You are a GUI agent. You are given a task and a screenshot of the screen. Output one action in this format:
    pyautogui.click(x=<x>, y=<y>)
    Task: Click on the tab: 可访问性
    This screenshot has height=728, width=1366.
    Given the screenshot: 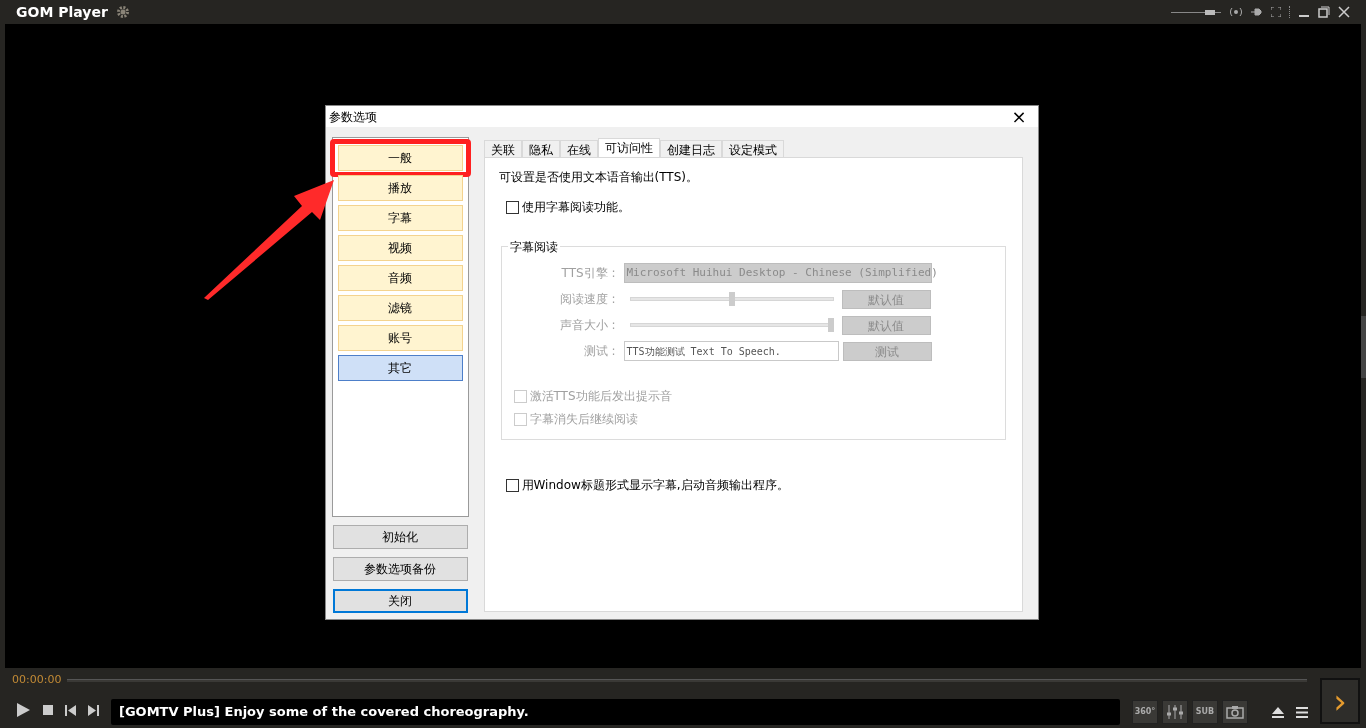 What is the action you would take?
    pyautogui.click(x=628, y=147)
    